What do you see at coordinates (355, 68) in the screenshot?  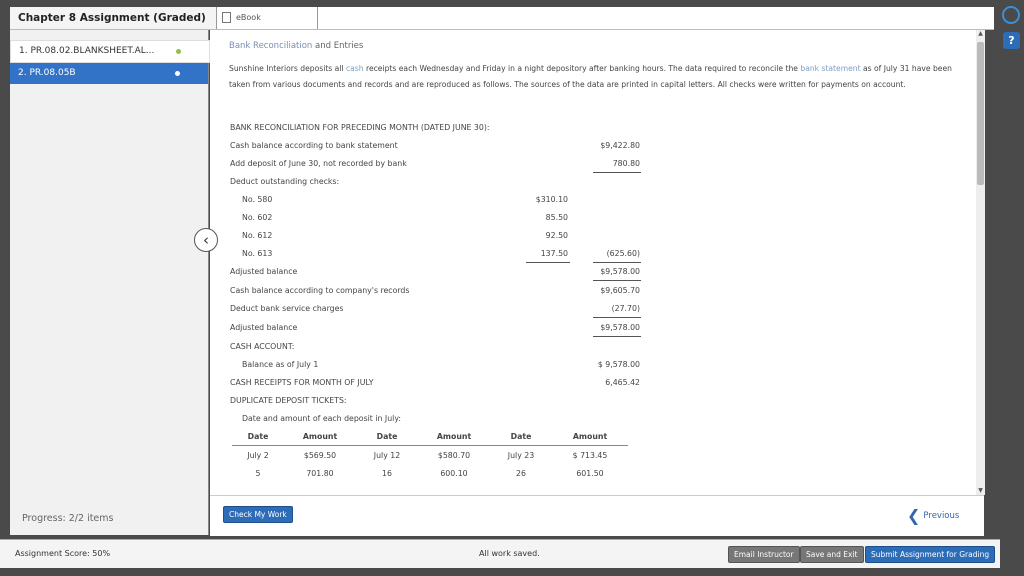 I see `glossary-link-cash: cash` at bounding box center [355, 68].